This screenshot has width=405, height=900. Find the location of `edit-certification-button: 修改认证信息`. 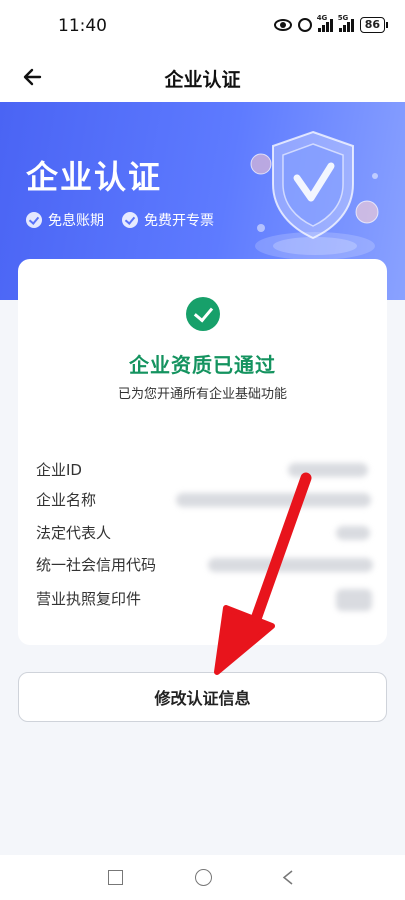

edit-certification-button: 修改认证信息 is located at coordinates (202, 697).